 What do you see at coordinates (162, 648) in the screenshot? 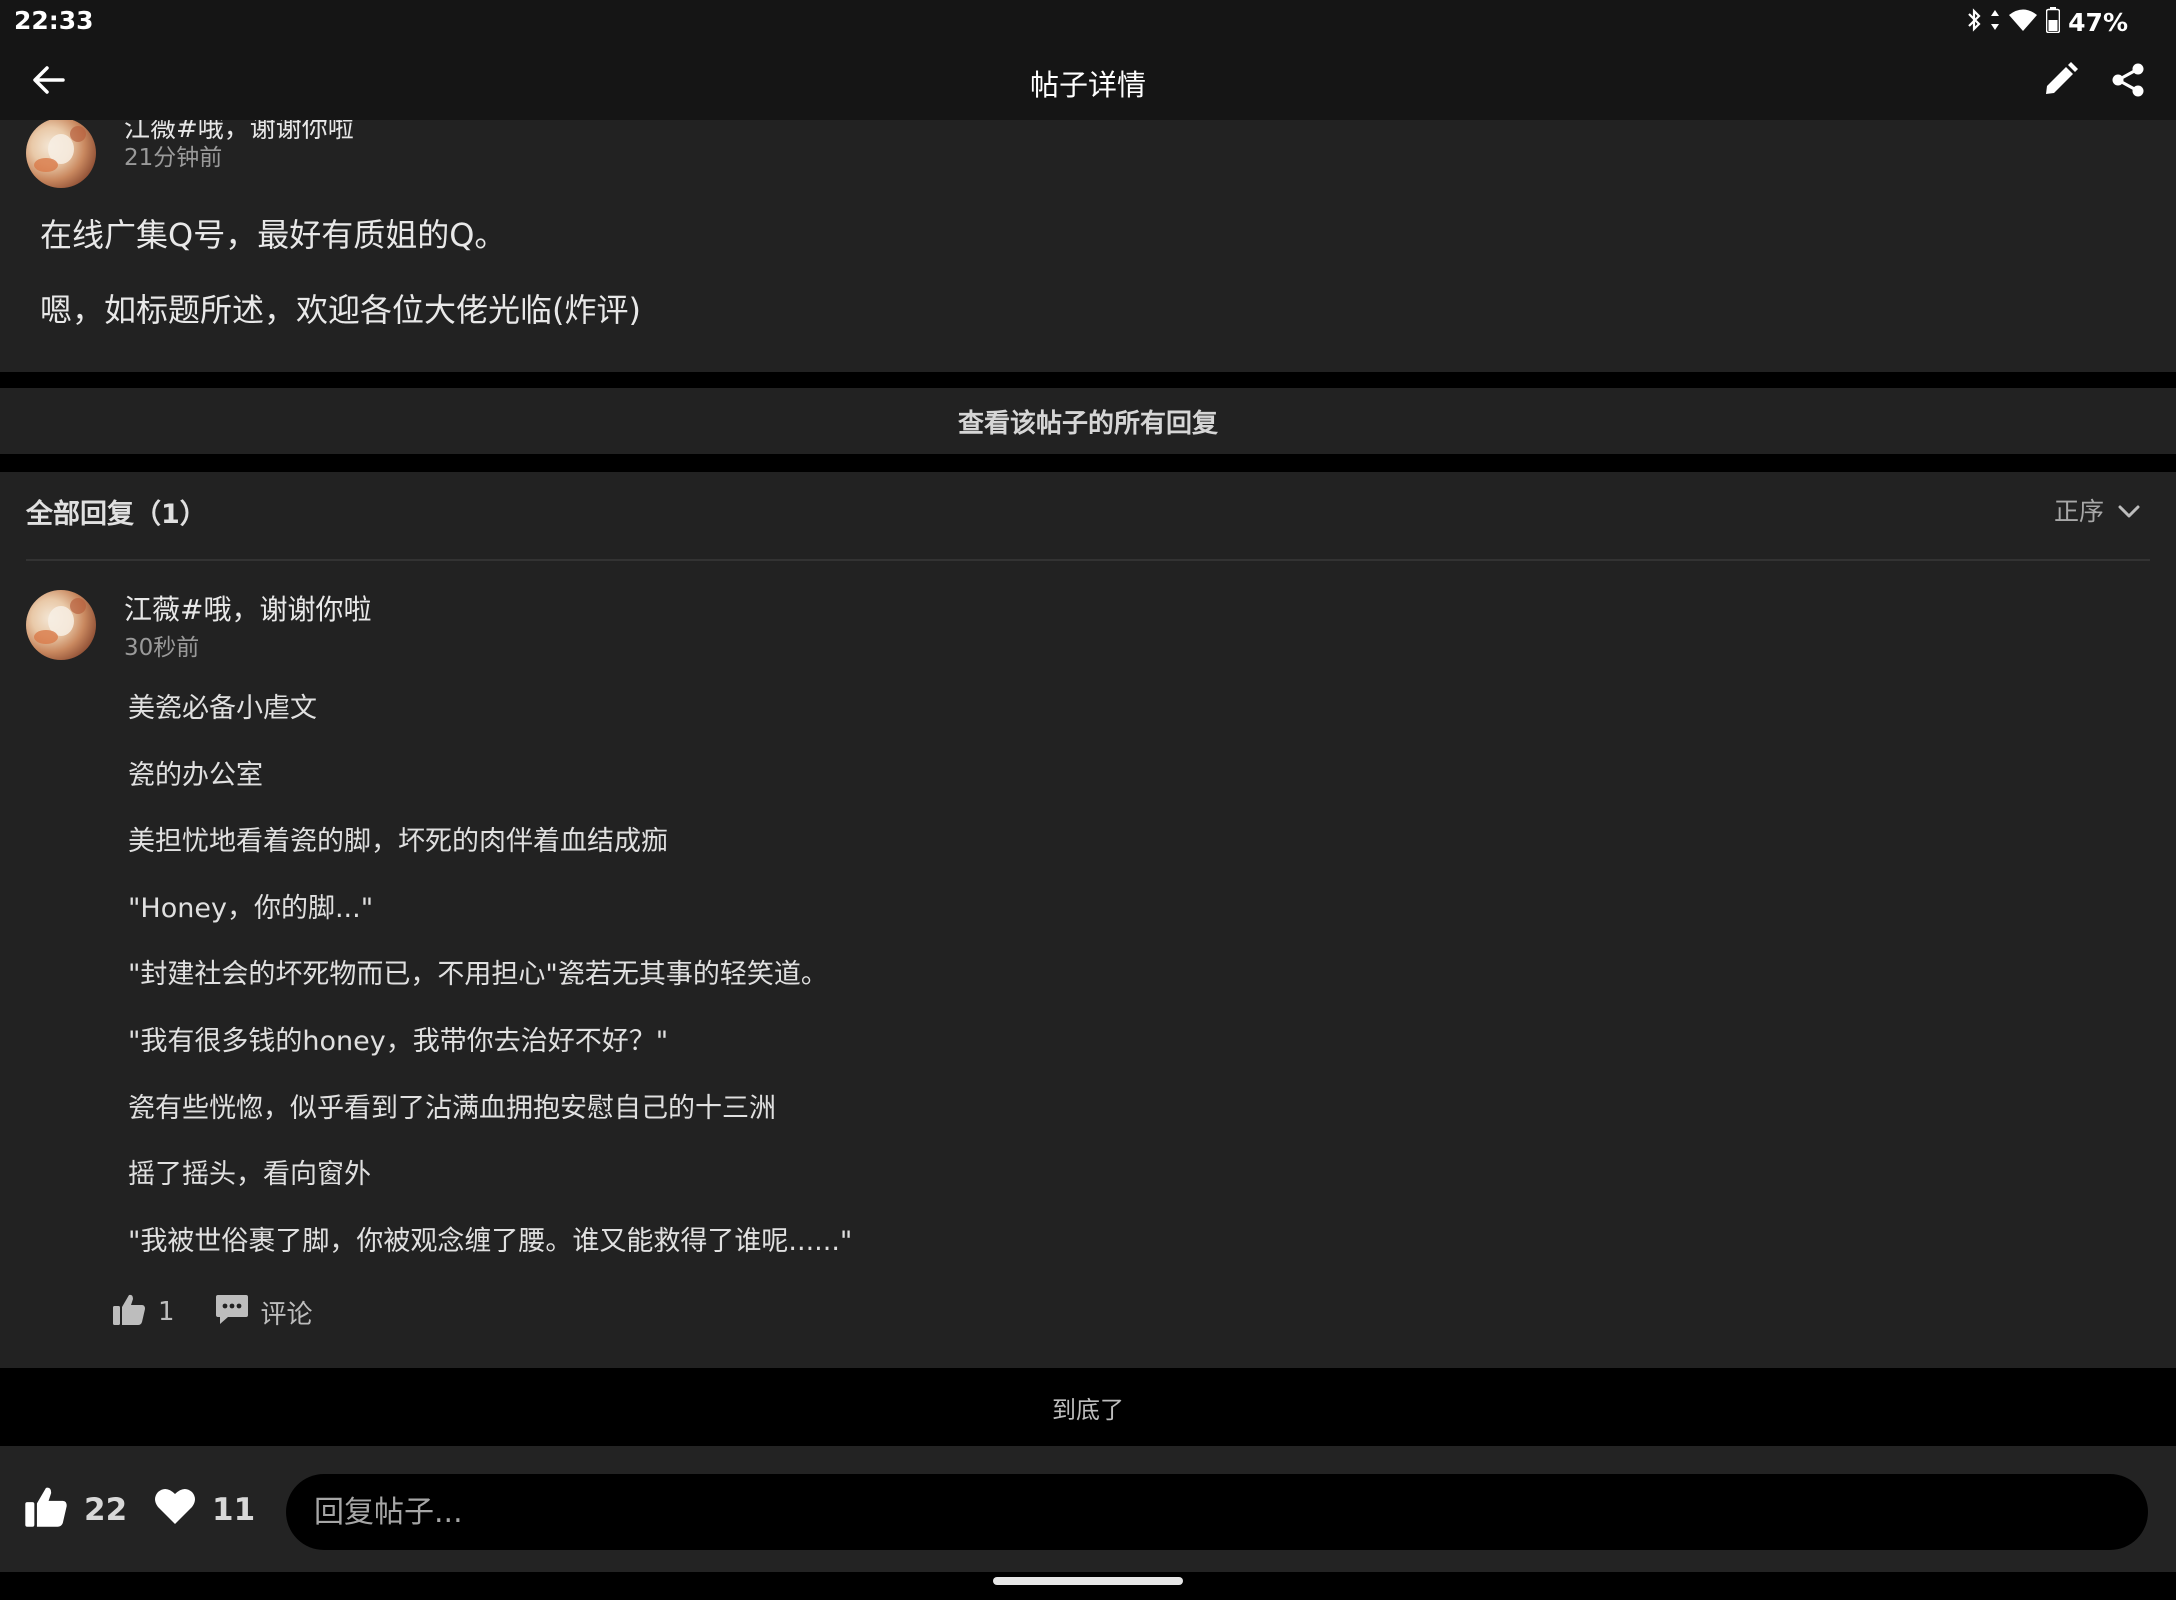
I see `reply-time: 30秒前` at bounding box center [162, 648].